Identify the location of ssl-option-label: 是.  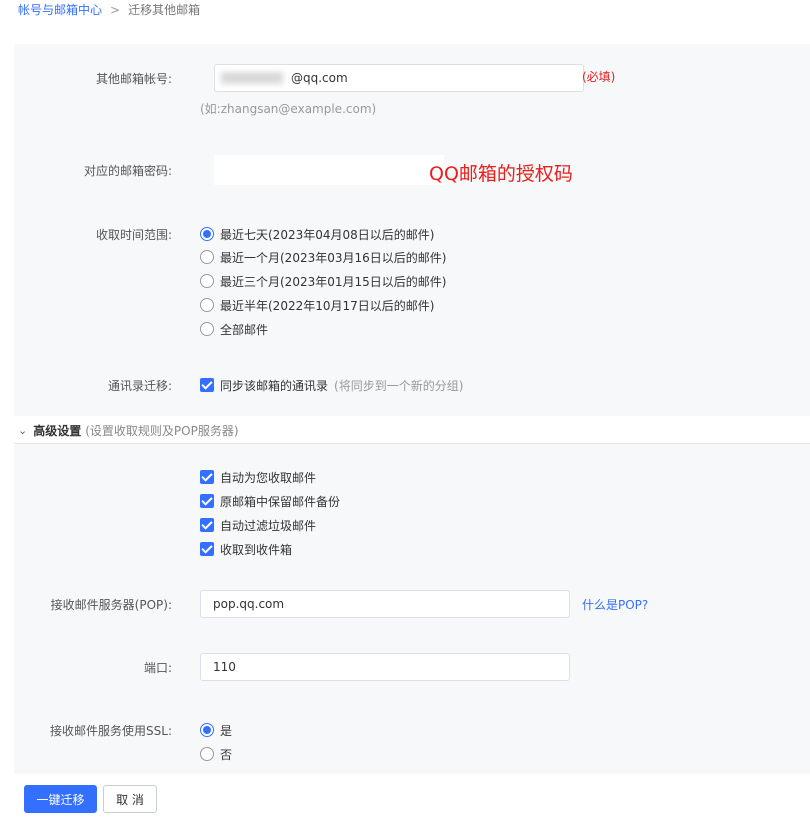
(226, 730).